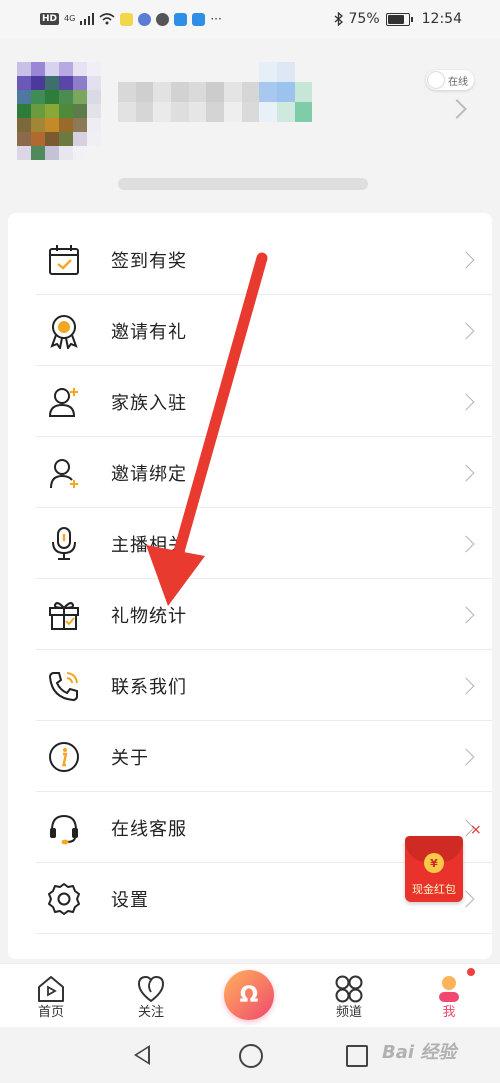 Image resolution: width=500 pixels, height=1083 pixels. I want to click on online-toggle: 在线, so click(450, 80).